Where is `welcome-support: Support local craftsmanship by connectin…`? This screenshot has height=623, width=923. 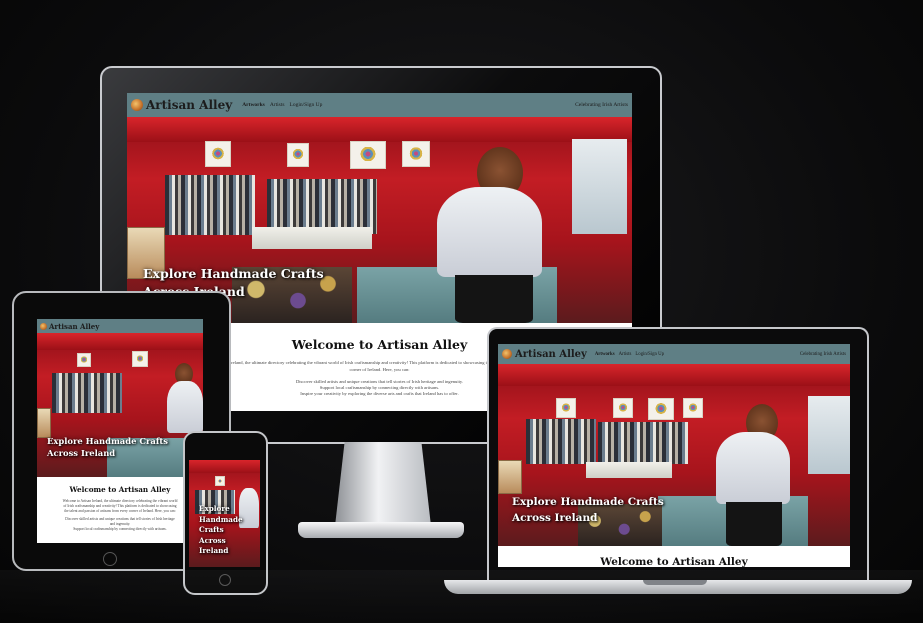 welcome-support: Support local craftsmanship by connectin… is located at coordinates (120, 529).